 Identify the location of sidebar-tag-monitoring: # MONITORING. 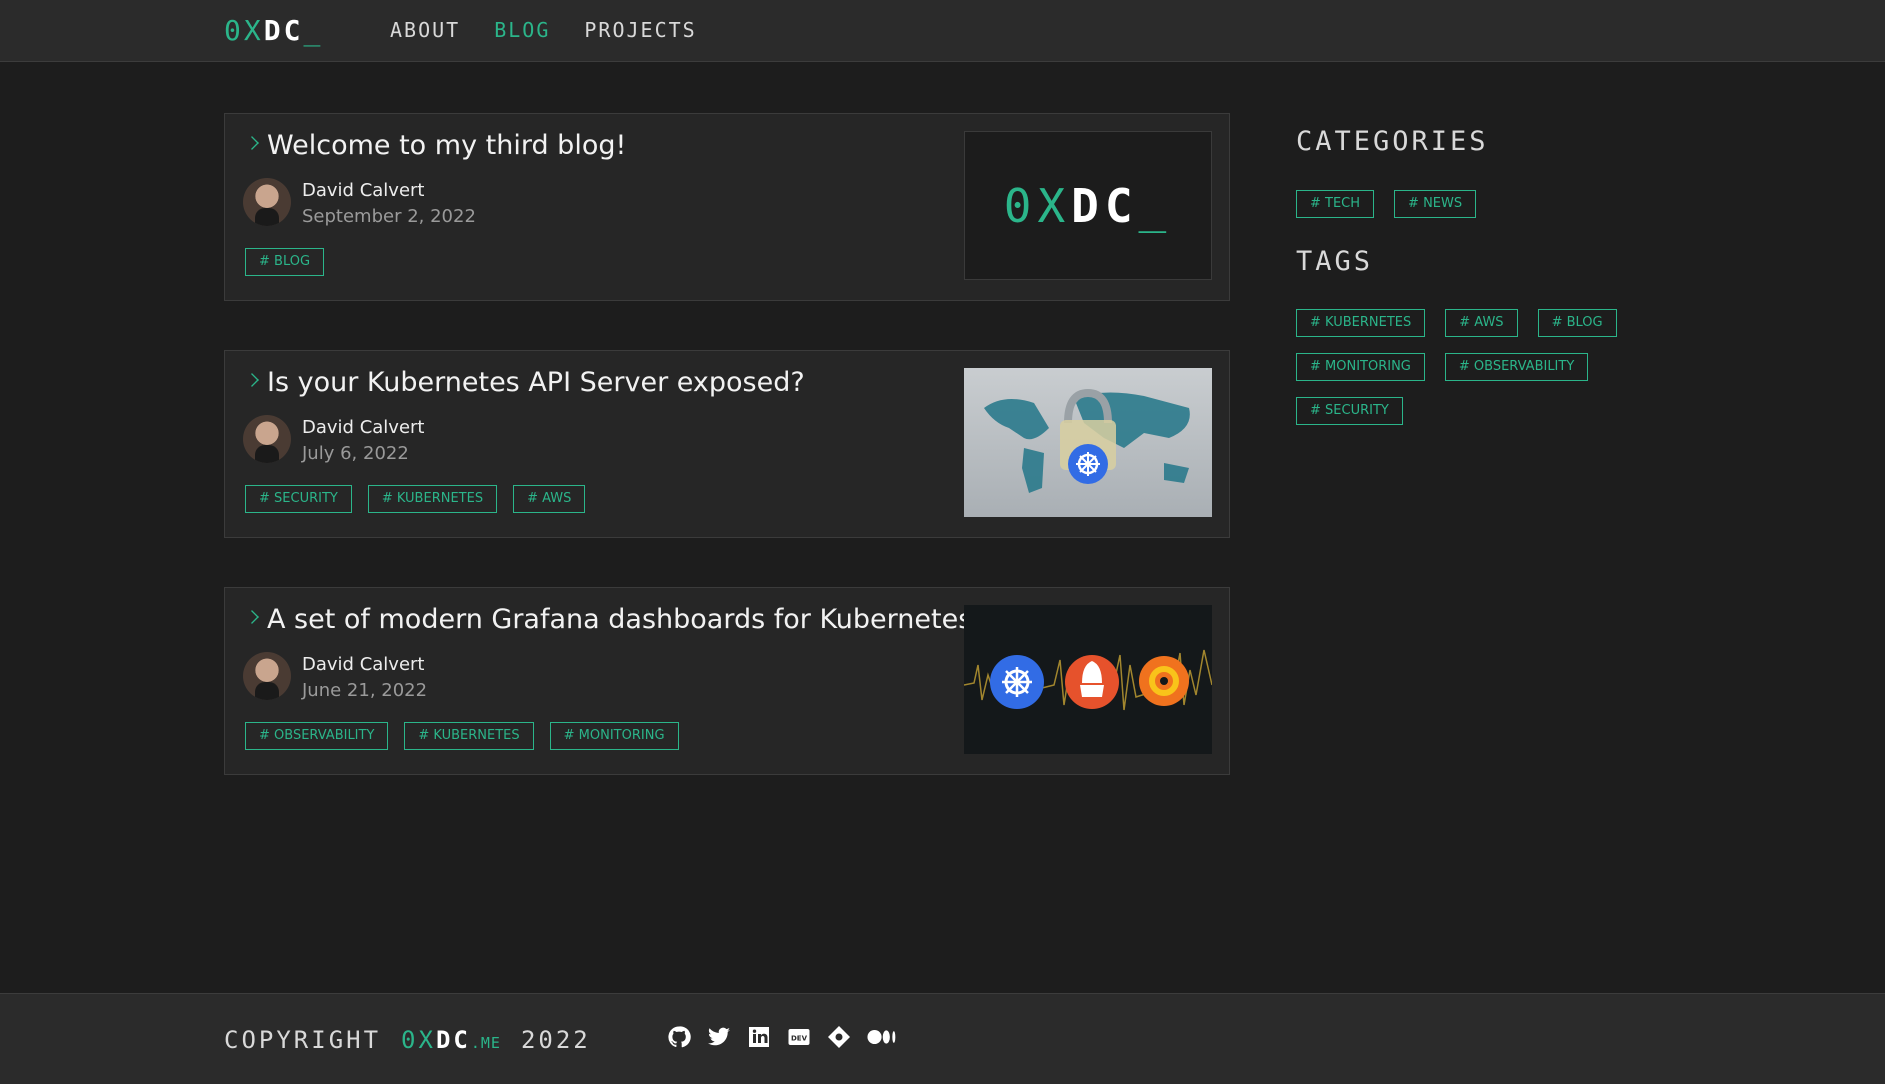
(1360, 367).